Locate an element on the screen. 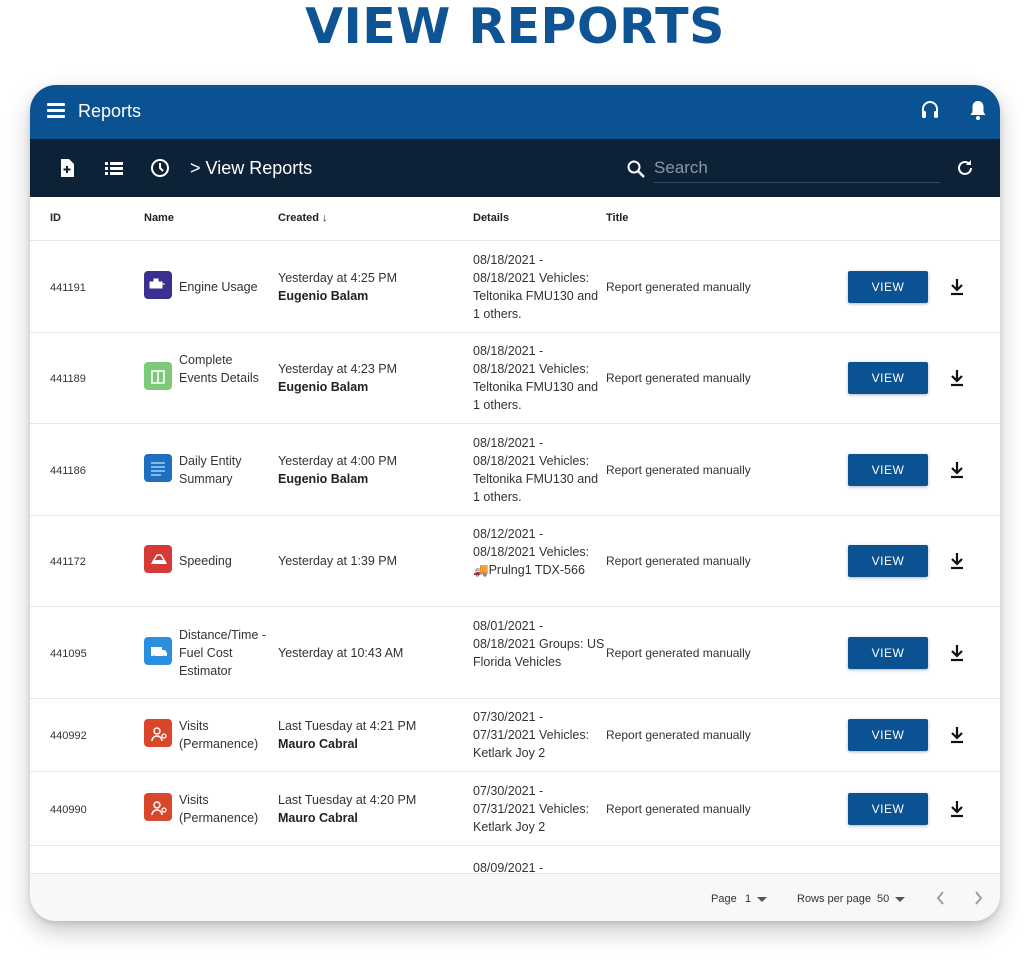 The width and height of the screenshot is (1030, 967). prev-page-icon is located at coordinates (941, 898).